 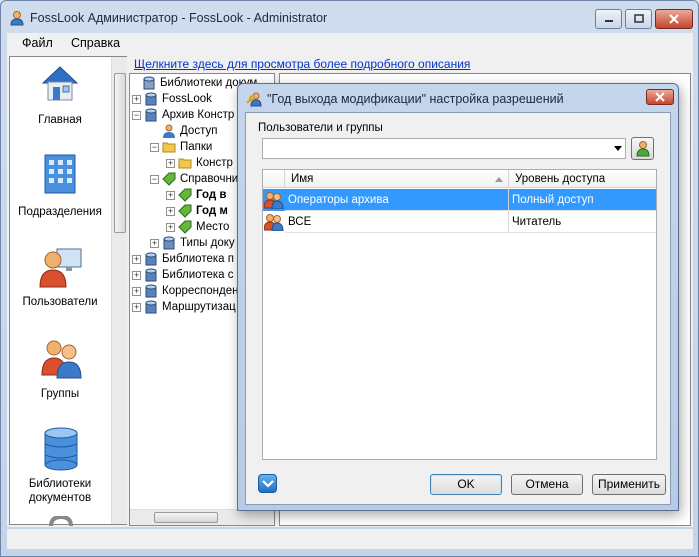 I want to click on sidebar-scrollbar, so click(x=119, y=290).